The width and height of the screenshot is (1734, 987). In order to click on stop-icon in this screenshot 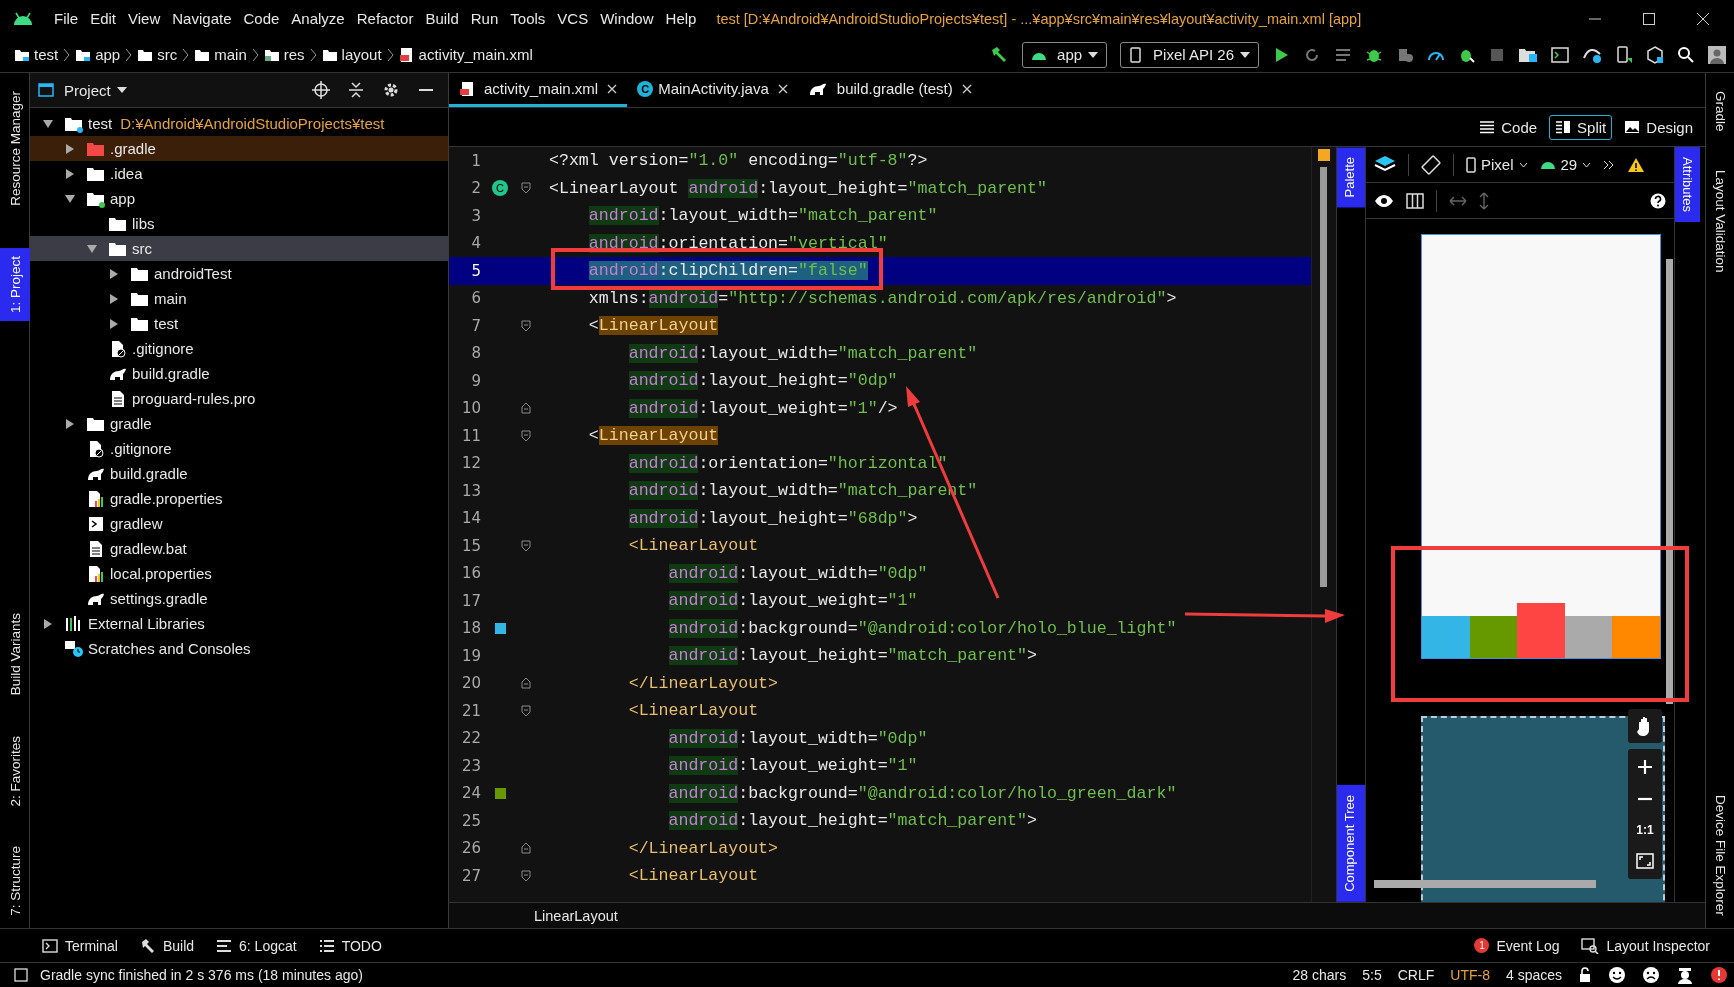, I will do `click(1497, 54)`.